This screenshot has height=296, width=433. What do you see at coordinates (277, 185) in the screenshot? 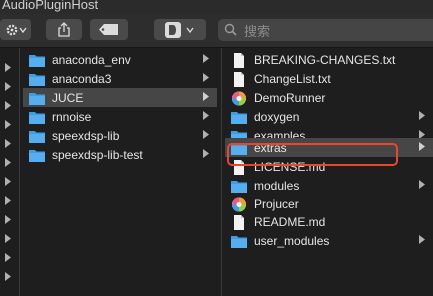
I see `item-label: modules` at bounding box center [277, 185].